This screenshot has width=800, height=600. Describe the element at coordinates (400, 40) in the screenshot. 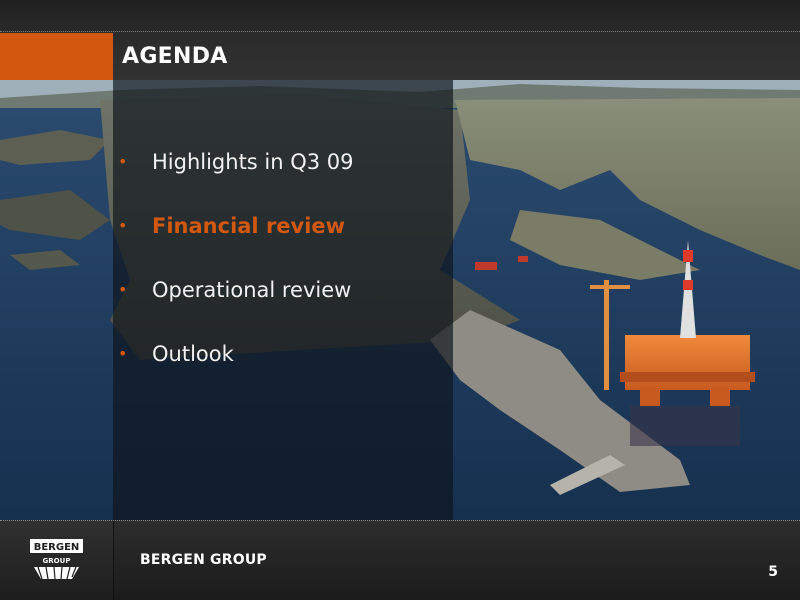

I see `slide-header: AGENDA` at that location.